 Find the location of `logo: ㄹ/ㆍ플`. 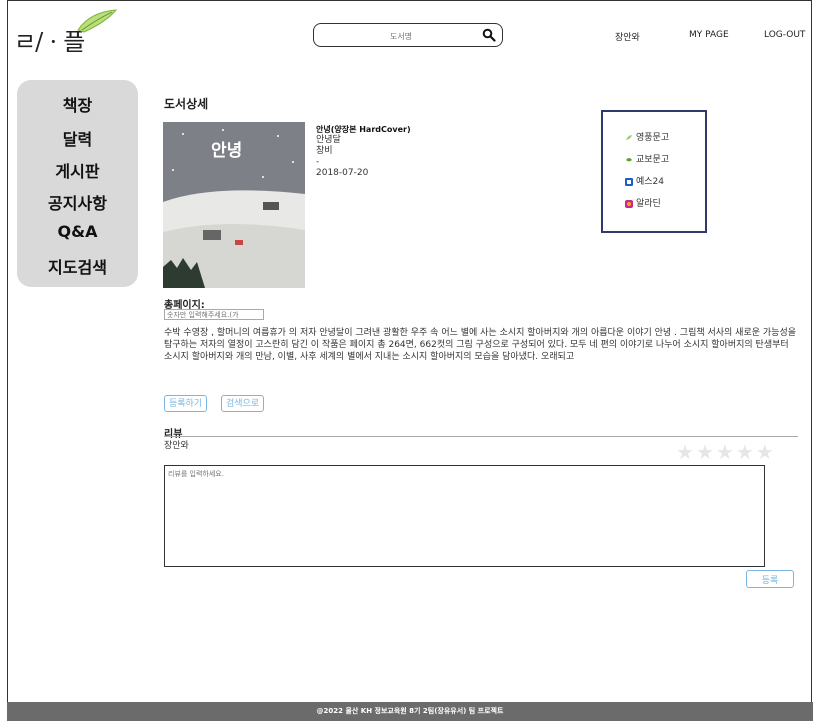

logo: ㄹ/ㆍ플 is located at coordinates (69, 33).